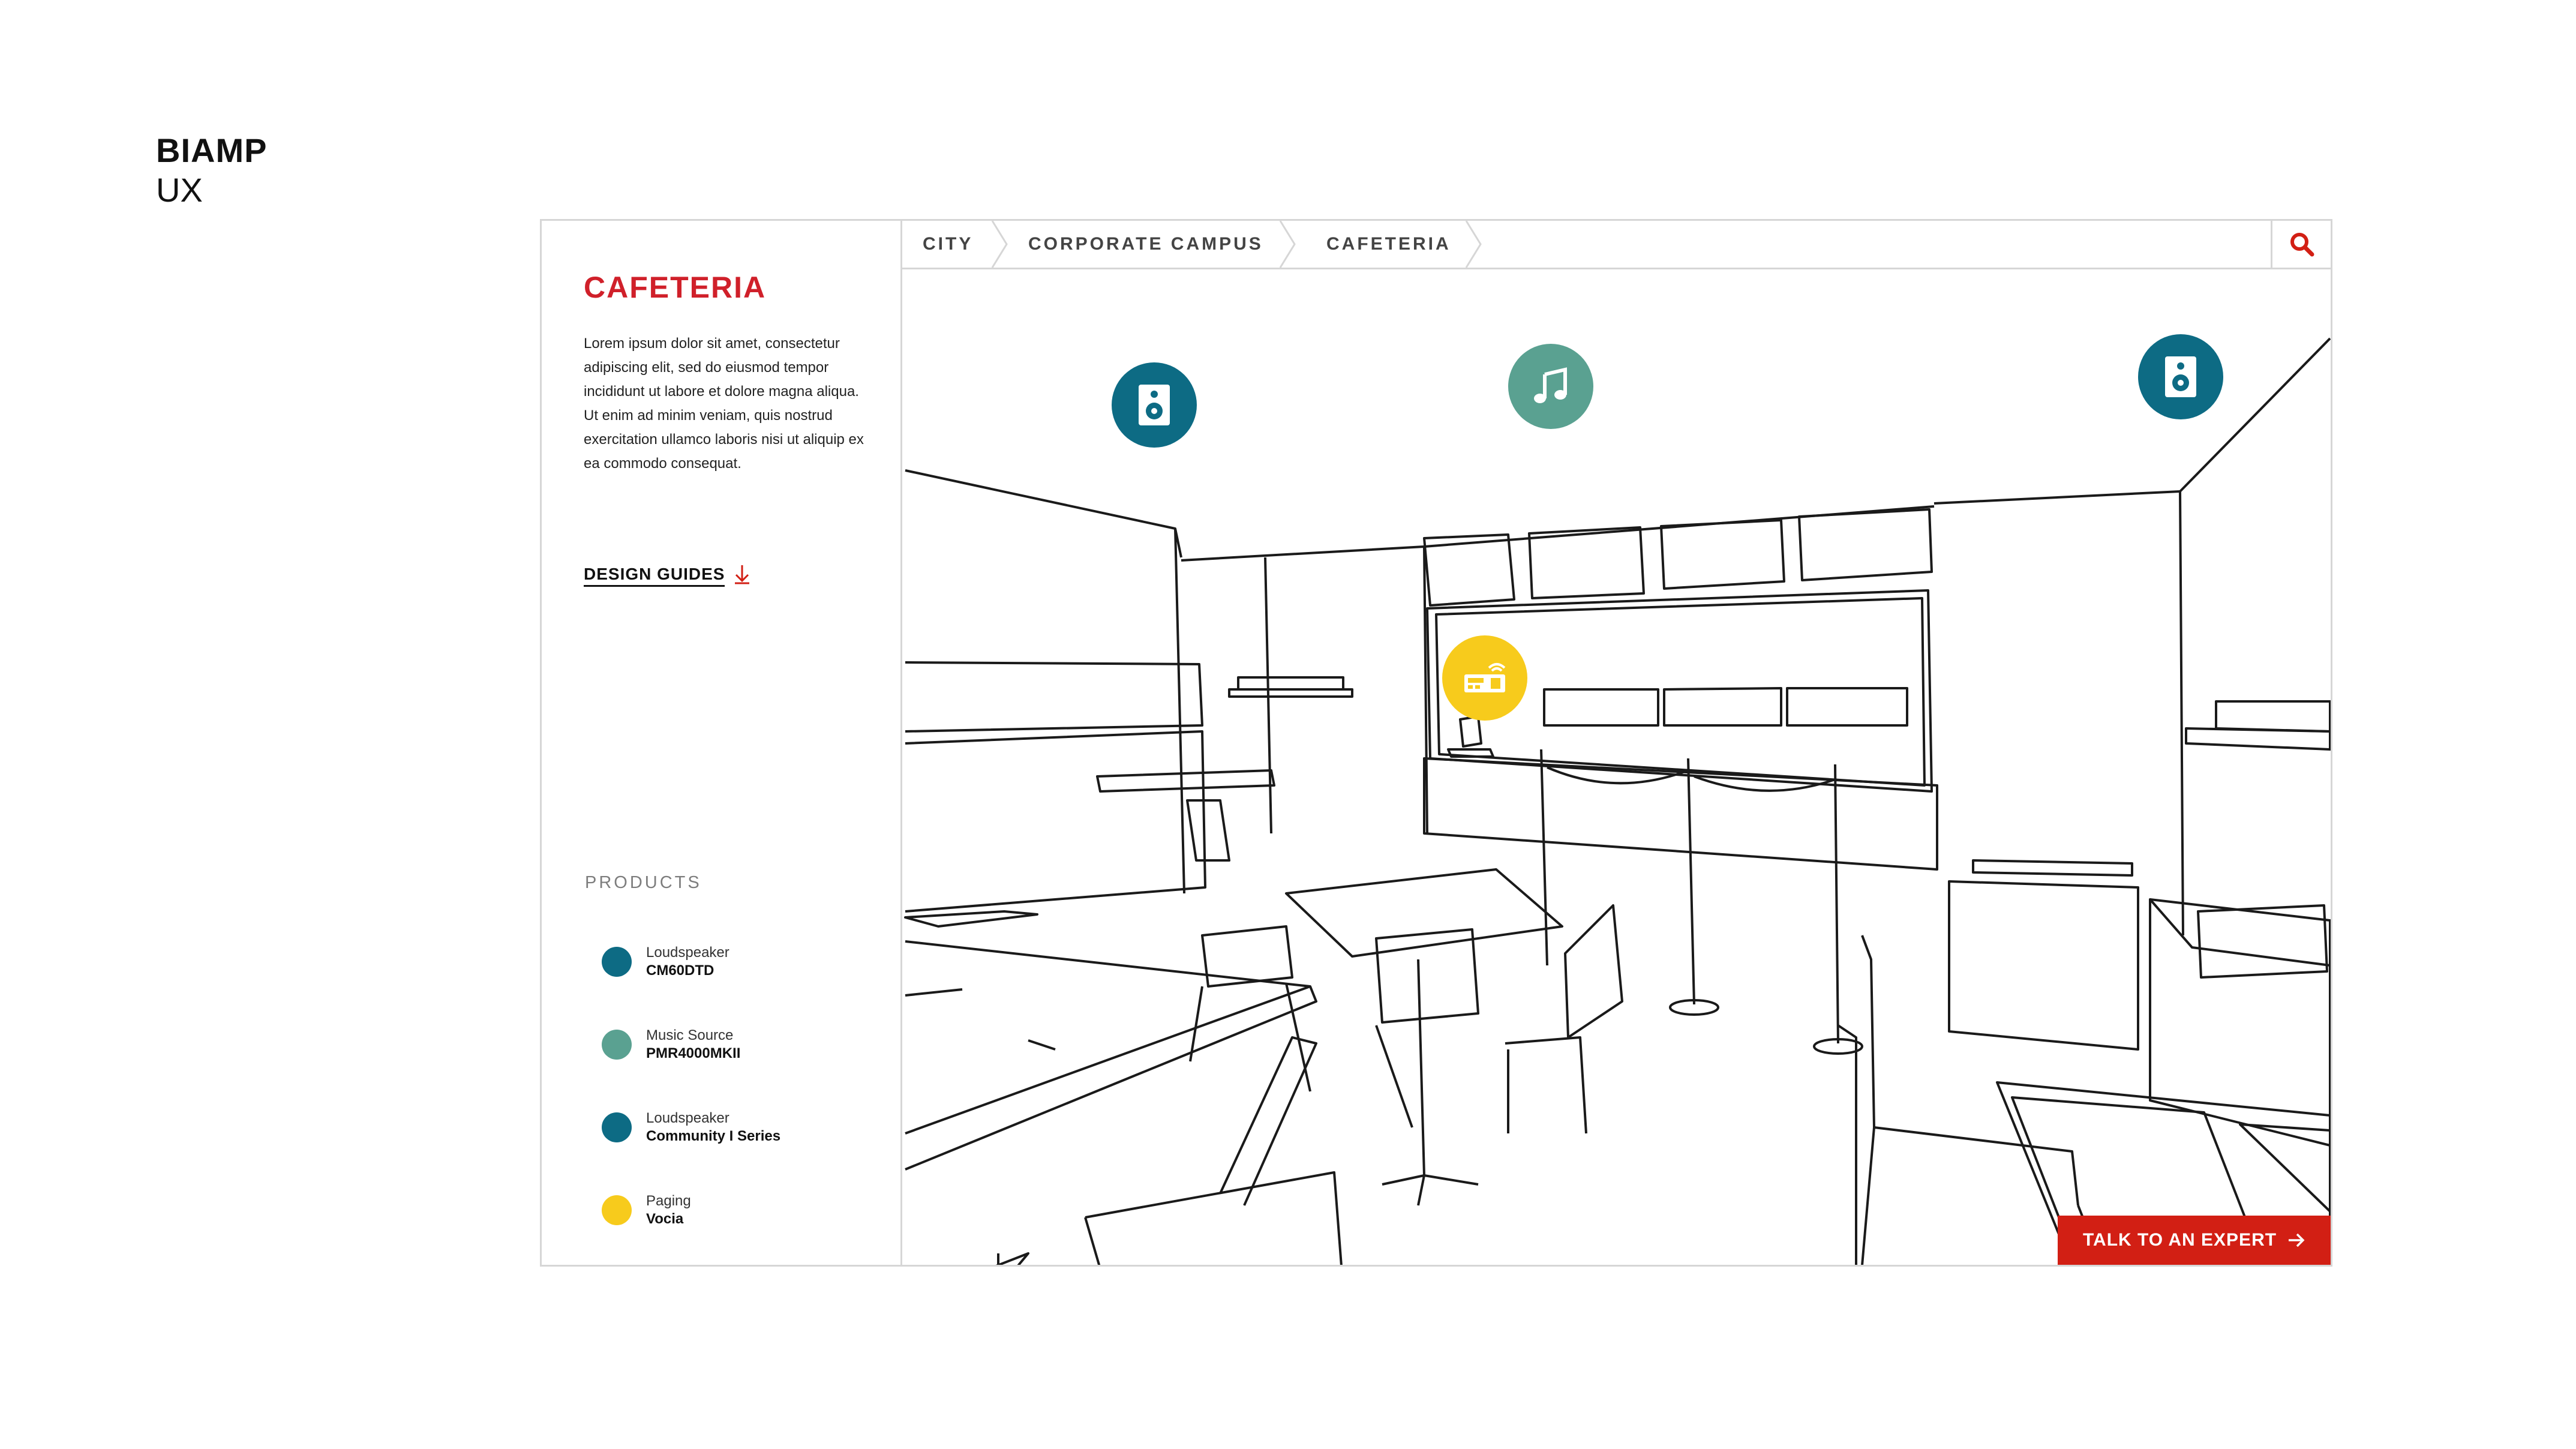 The width and height of the screenshot is (2576, 1449). Describe the element at coordinates (211, 170) in the screenshot. I see `brand-block: BIAMP UX` at that location.